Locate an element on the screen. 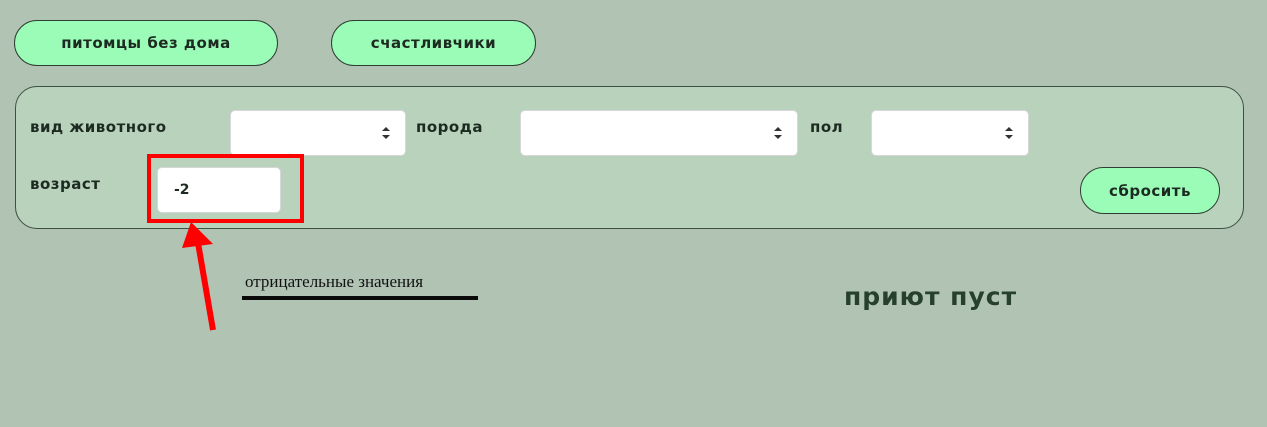 This screenshot has width=1267, height=427. sex-label: пол is located at coordinates (827, 127).